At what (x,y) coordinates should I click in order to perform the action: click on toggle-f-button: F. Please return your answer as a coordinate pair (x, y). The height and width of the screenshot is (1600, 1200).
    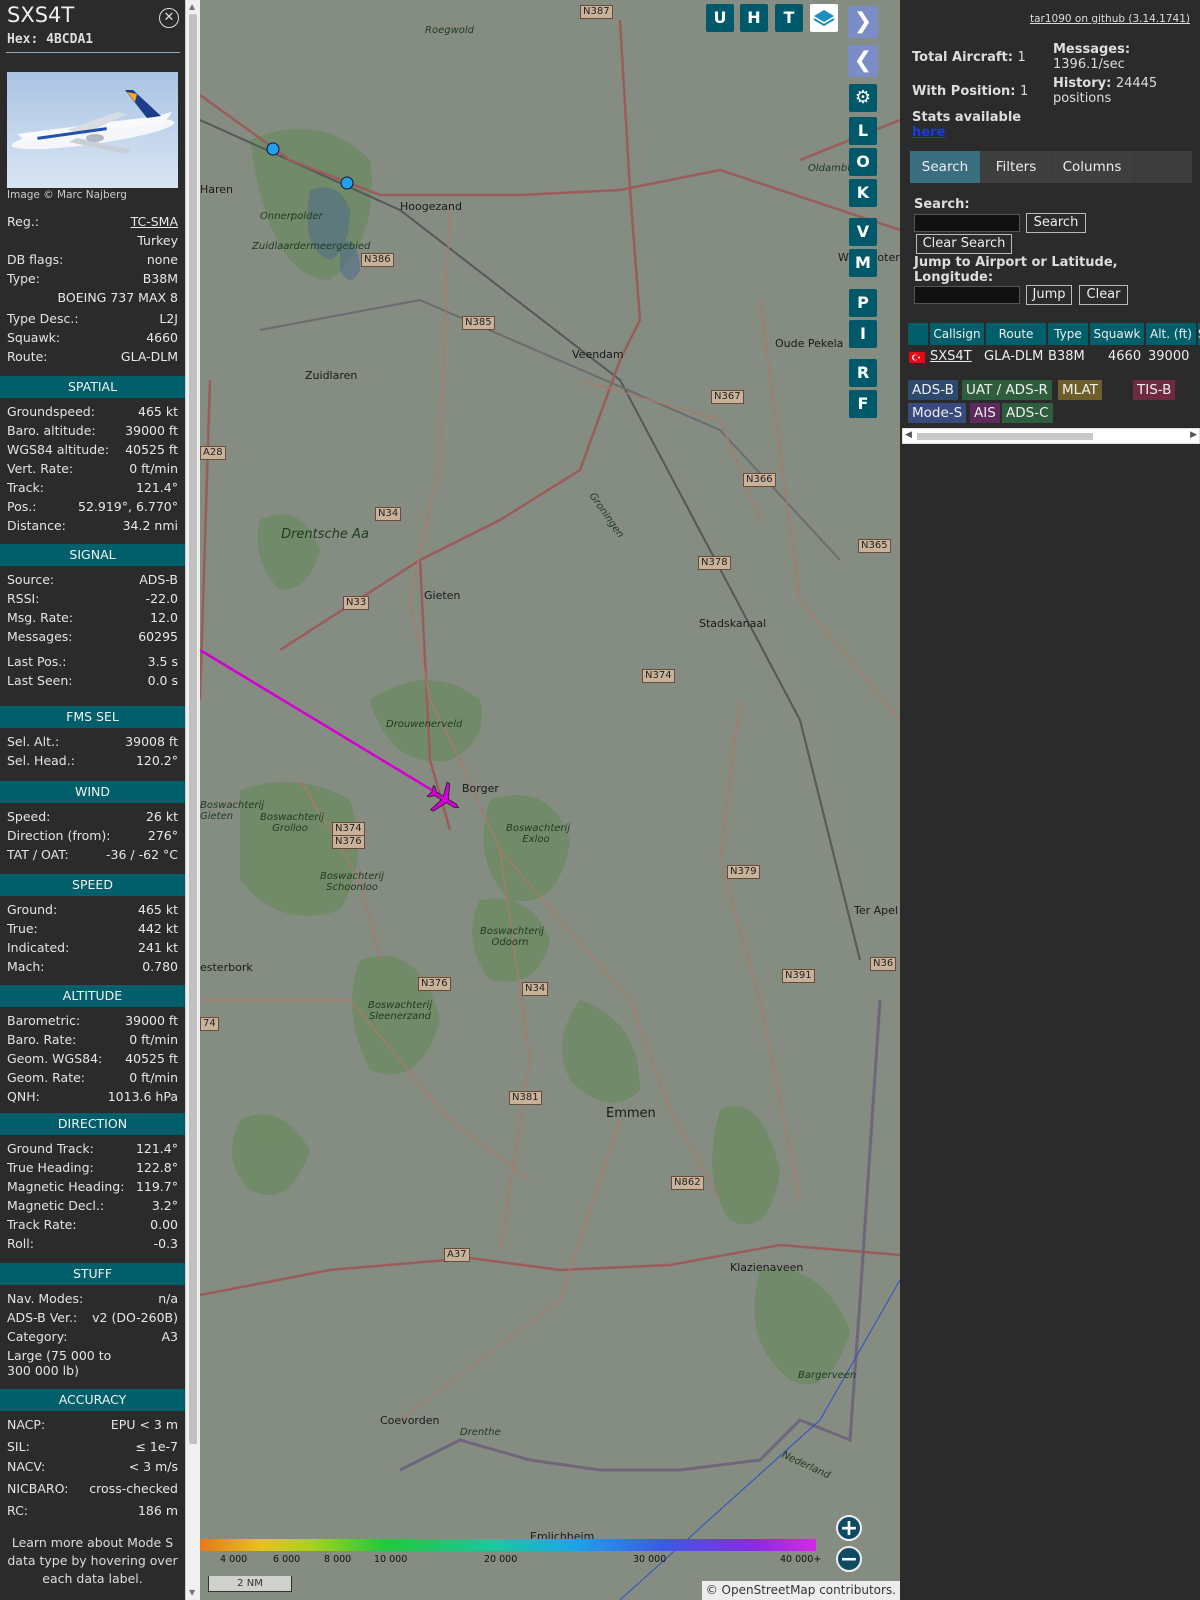
    Looking at the image, I should click on (863, 404).